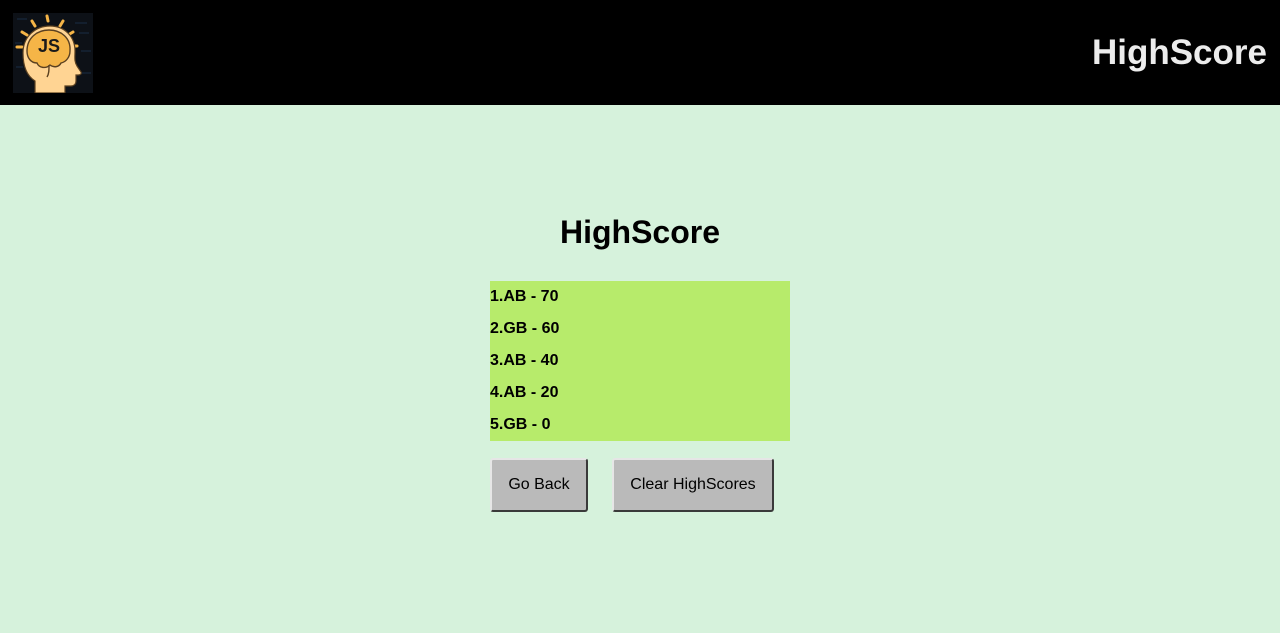 The height and width of the screenshot is (633, 1280). Describe the element at coordinates (525, 328) in the screenshot. I see `score-item: 2.GB - 60` at that location.